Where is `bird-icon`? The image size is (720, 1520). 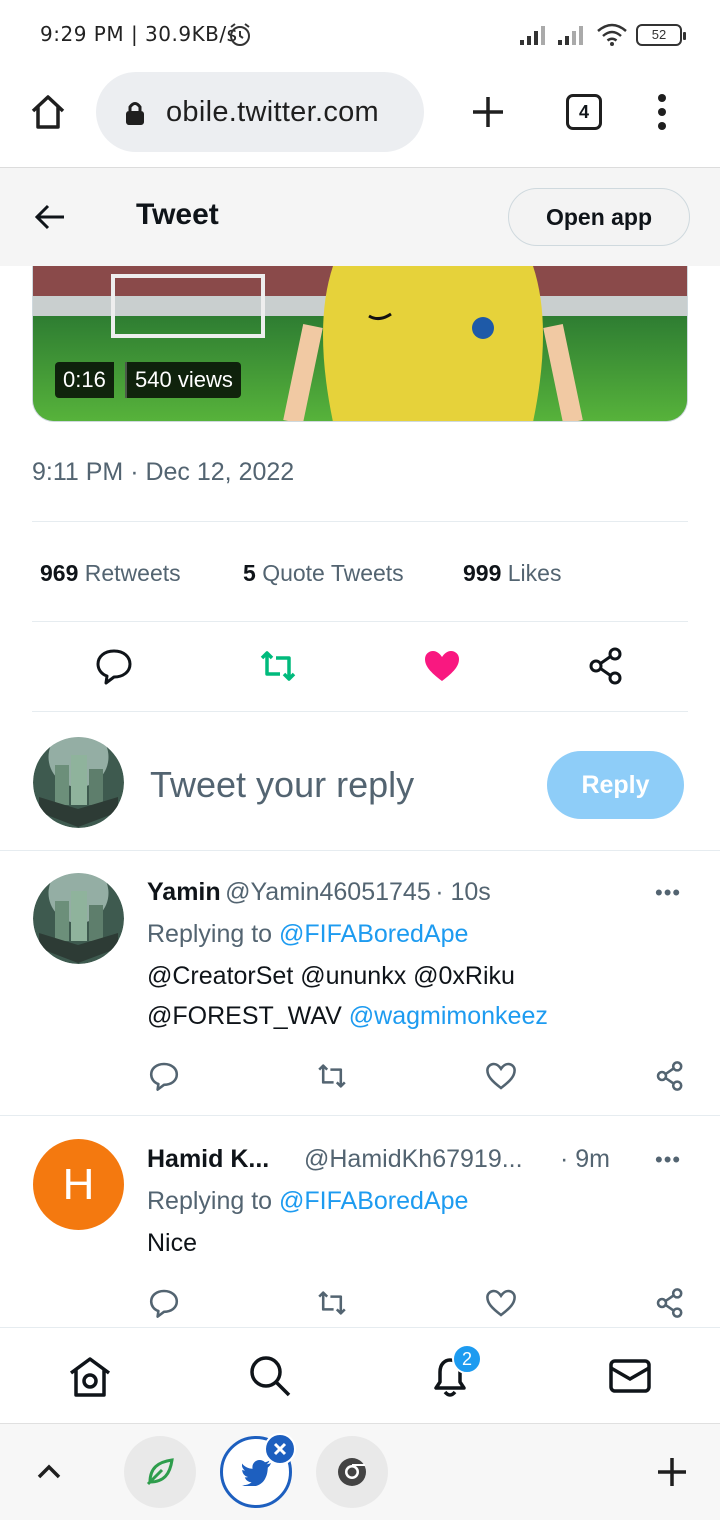 bird-icon is located at coordinates (256, 1473).